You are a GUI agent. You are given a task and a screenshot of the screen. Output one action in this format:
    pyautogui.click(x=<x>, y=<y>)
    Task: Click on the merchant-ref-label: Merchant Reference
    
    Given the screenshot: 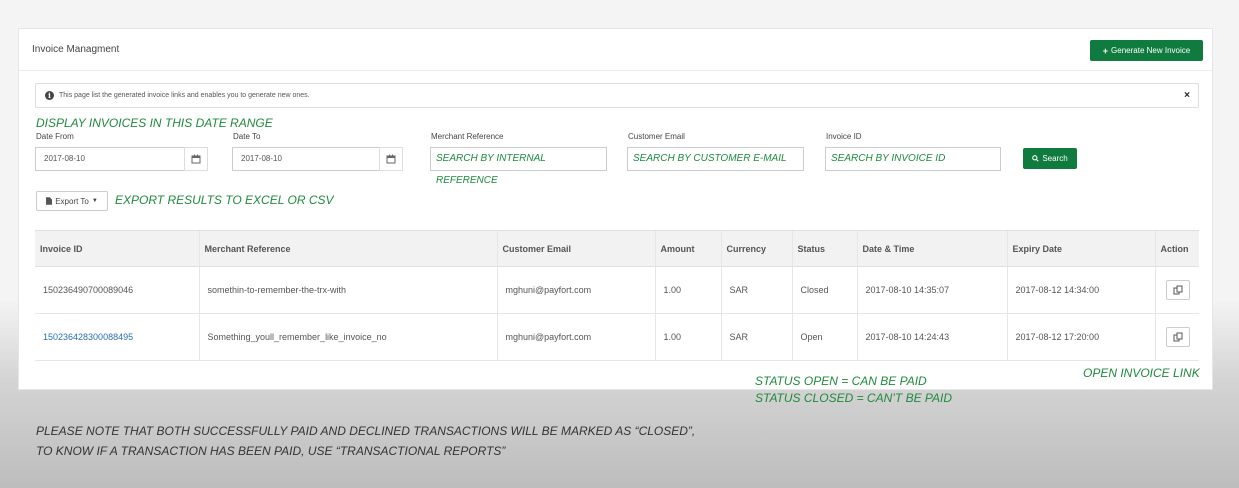 What is the action you would take?
    pyautogui.click(x=467, y=136)
    